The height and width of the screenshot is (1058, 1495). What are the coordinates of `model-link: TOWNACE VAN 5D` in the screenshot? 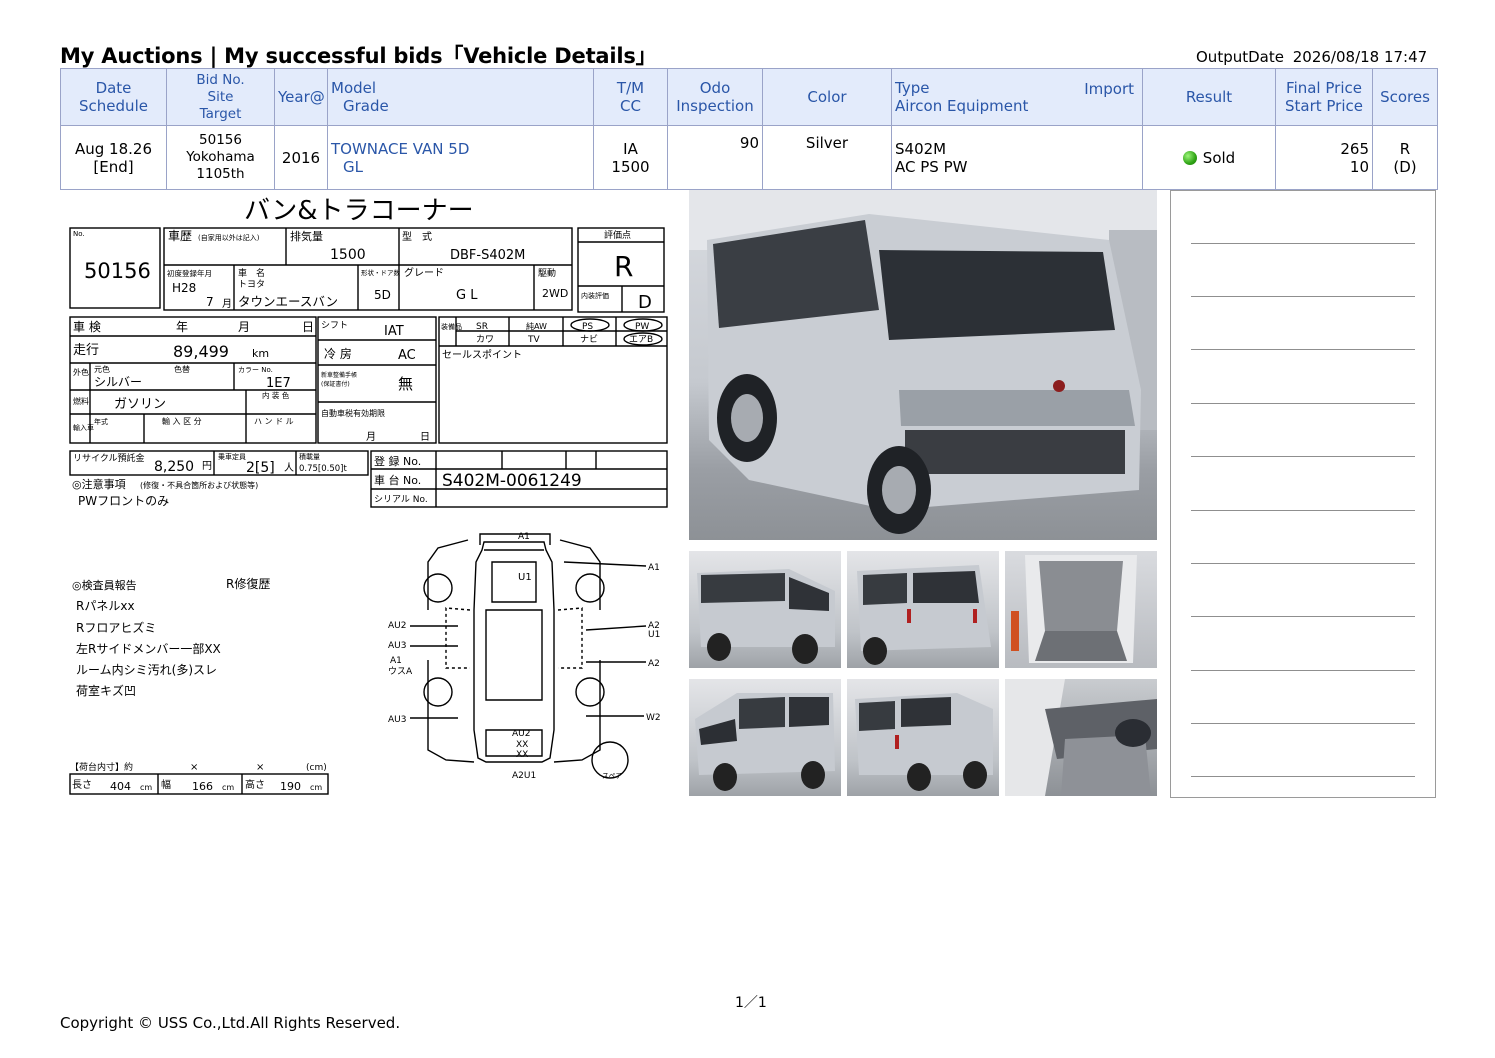 It's located at (400, 149).